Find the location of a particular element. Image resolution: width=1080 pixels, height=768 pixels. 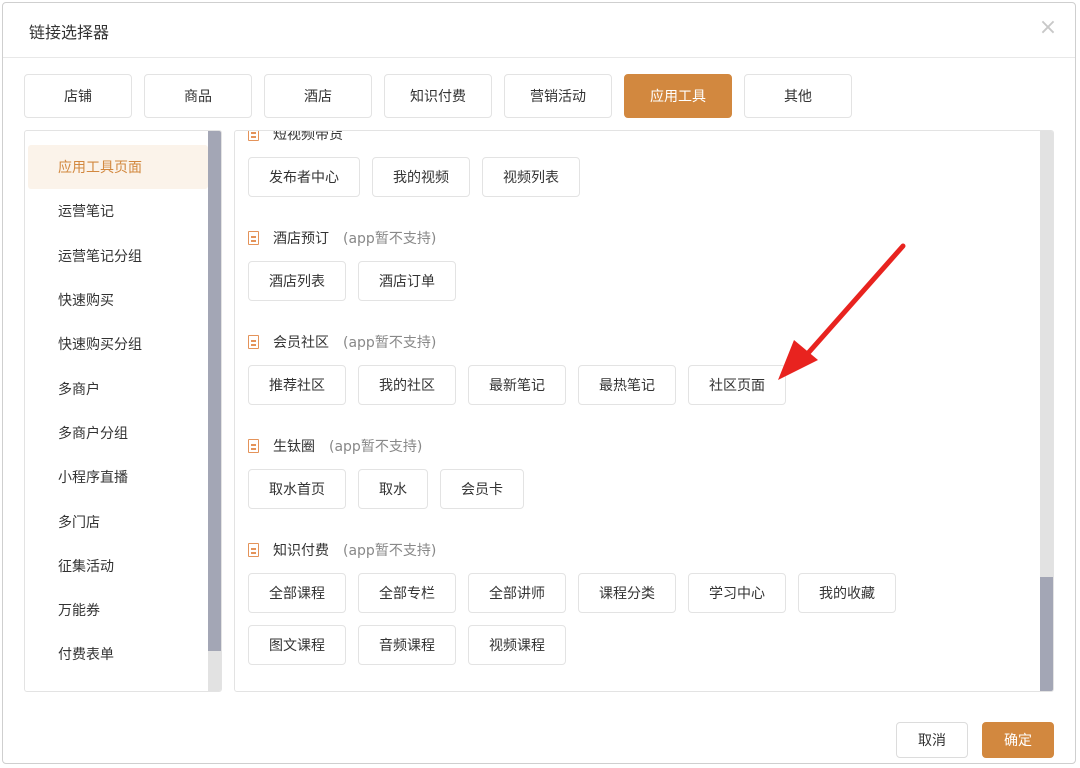

sidebar-scrollbar-thumb is located at coordinates (214, 391).